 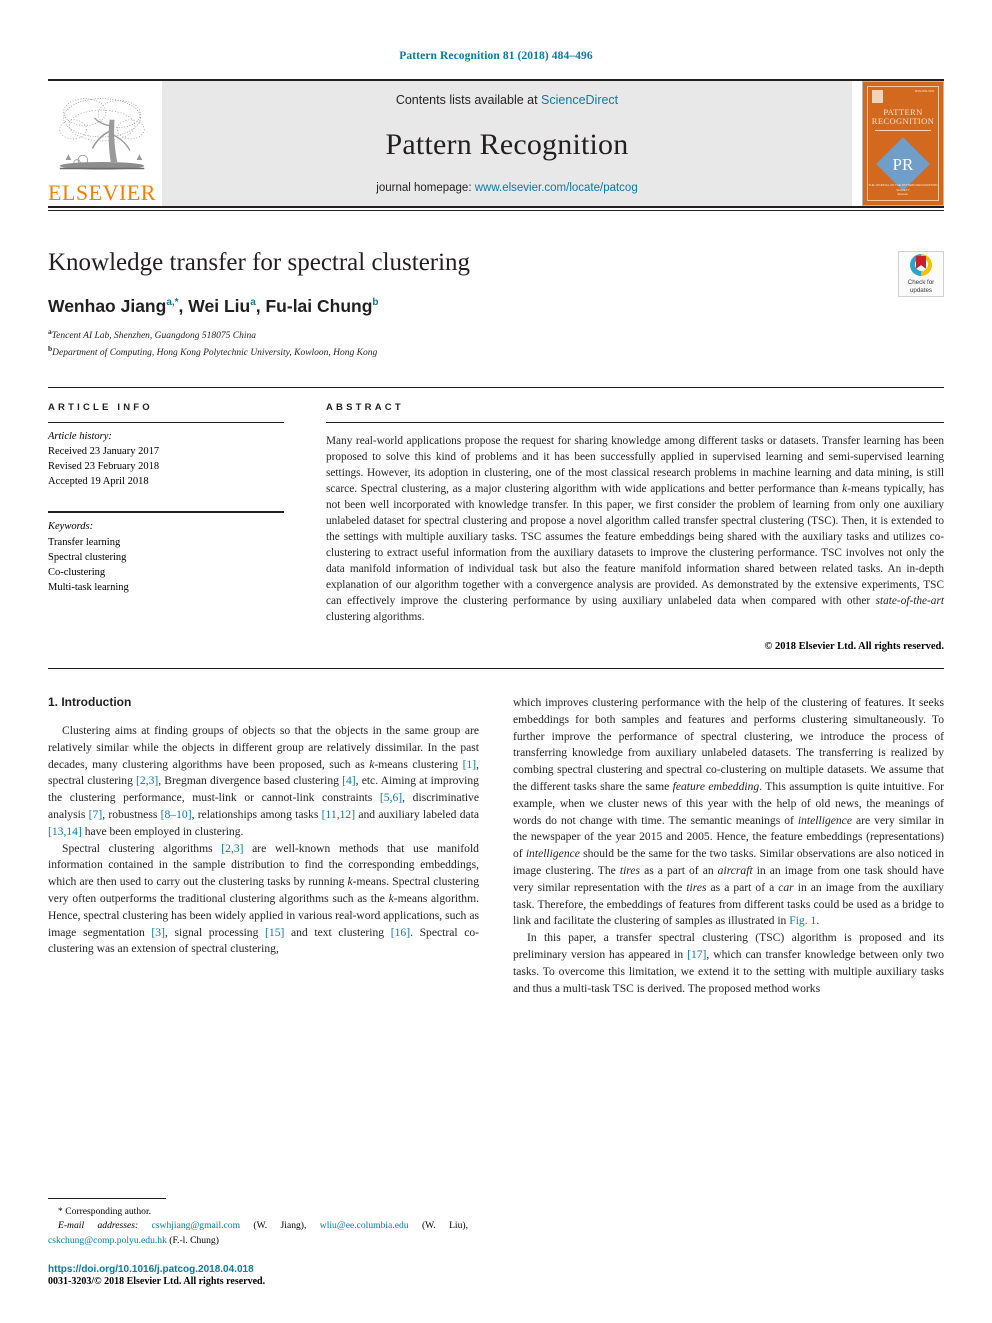 I want to click on crossmark-label: Check for updates, so click(x=921, y=287).